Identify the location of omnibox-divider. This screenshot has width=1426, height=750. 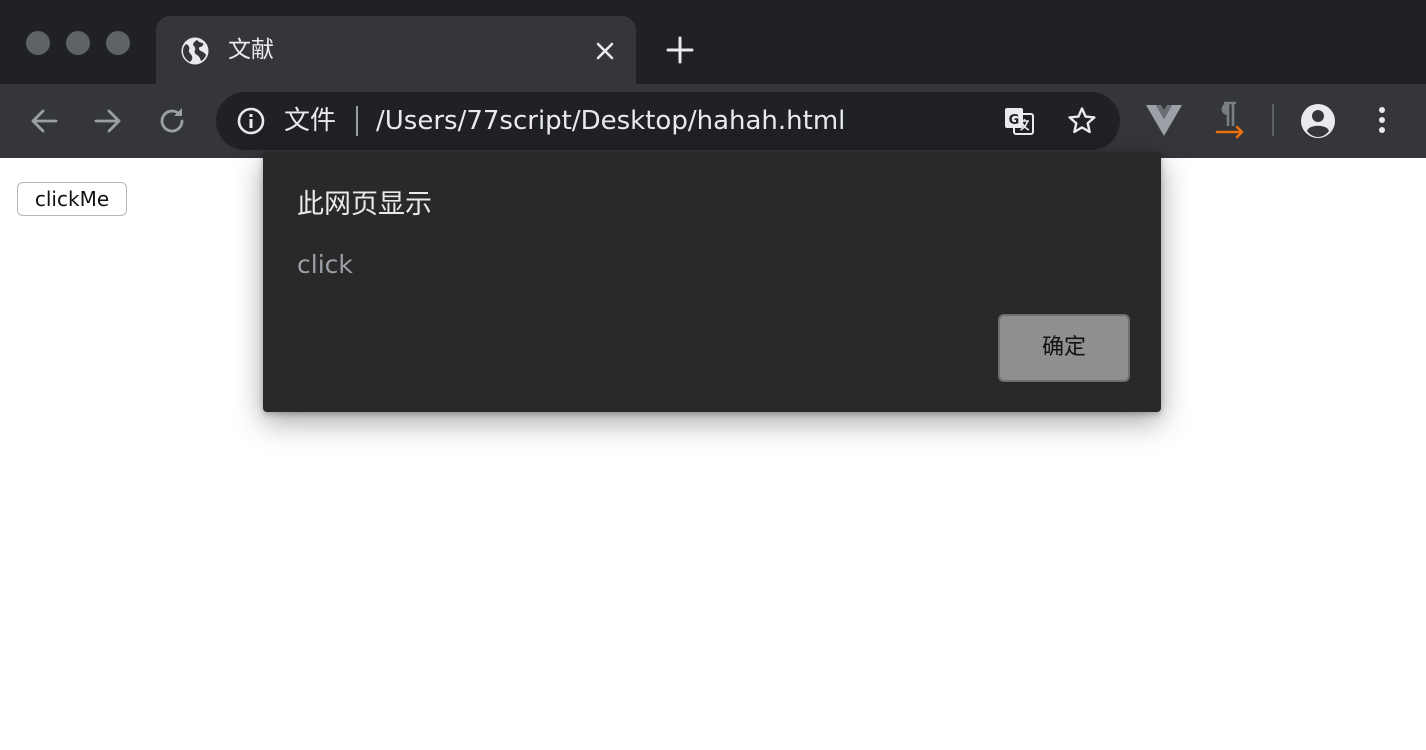
(357, 121).